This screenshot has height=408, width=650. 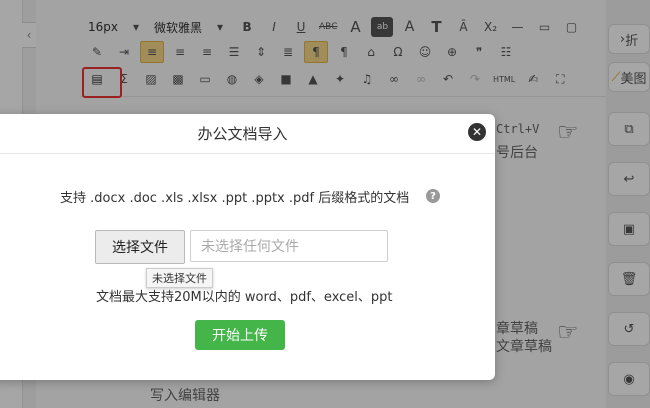 I want to click on size-limit-text: 文档最大支持20M以内的 word、pdf、excel、ppt, so click(x=244, y=297).